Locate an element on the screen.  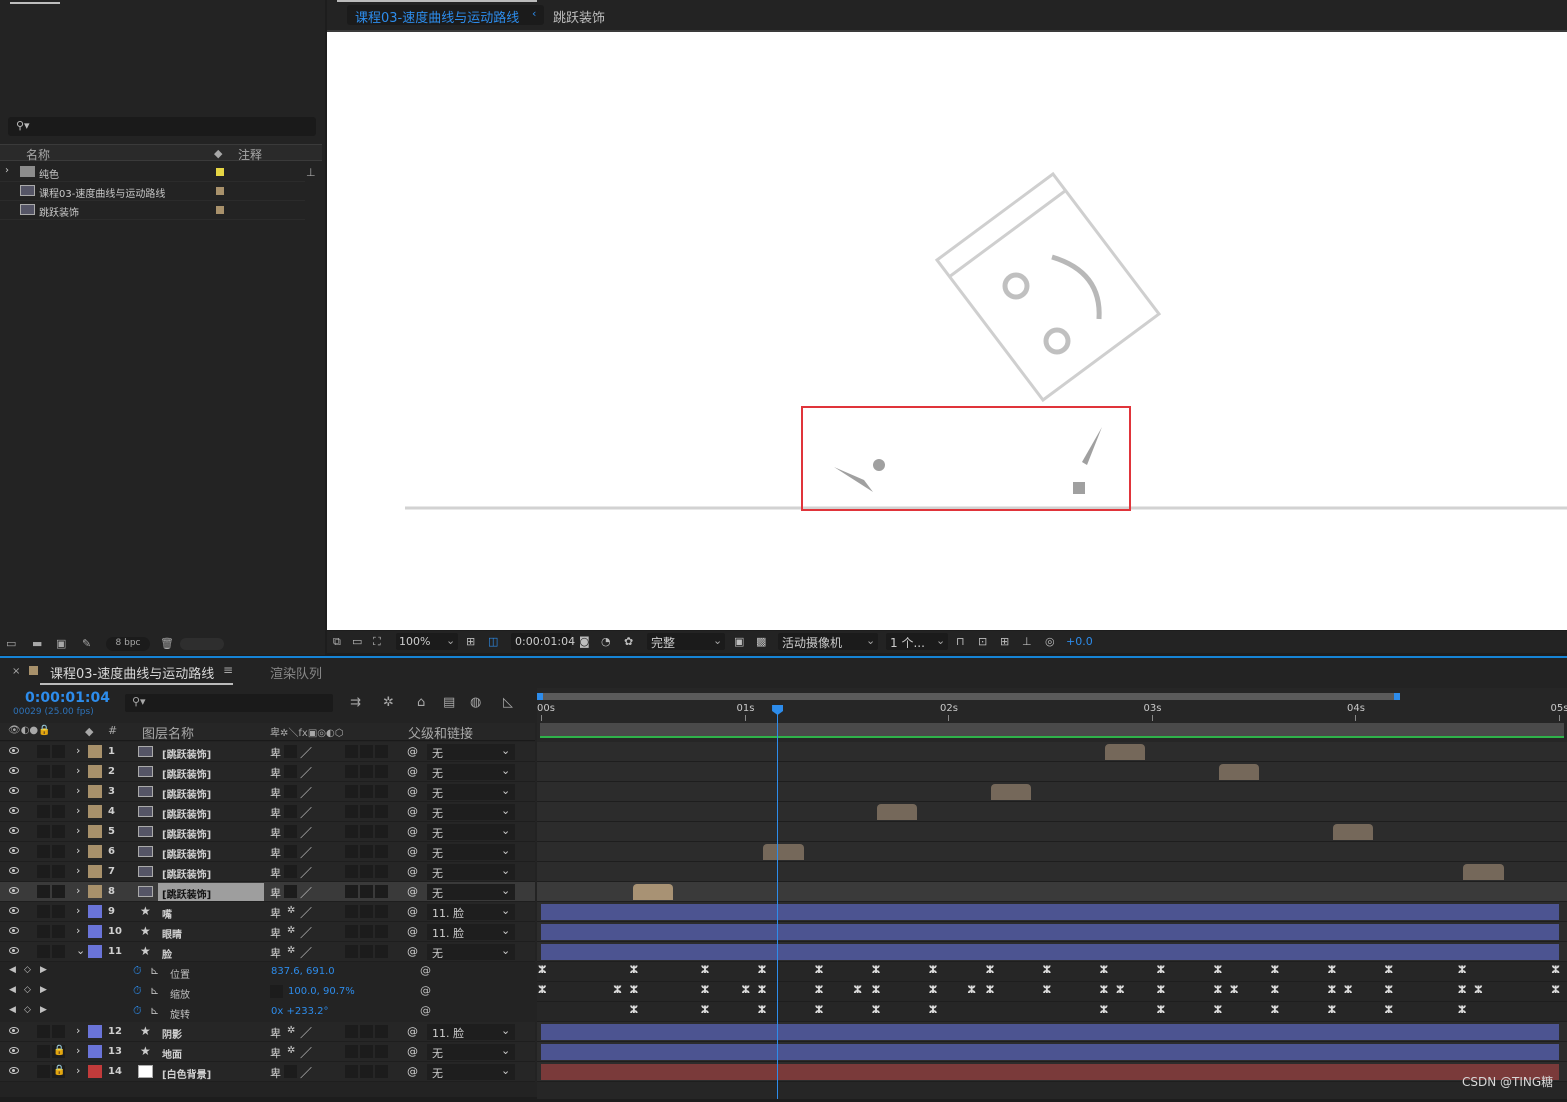
layout-icon: ⊓ is located at coordinates (960, 641).